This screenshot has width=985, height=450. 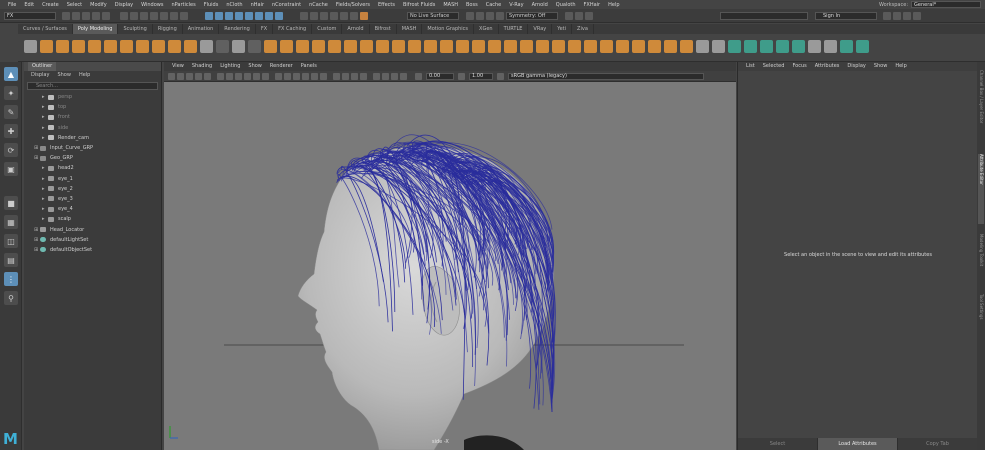 What do you see at coordinates (110, 46) in the screenshot?
I see `poly-torus-icon` at bounding box center [110, 46].